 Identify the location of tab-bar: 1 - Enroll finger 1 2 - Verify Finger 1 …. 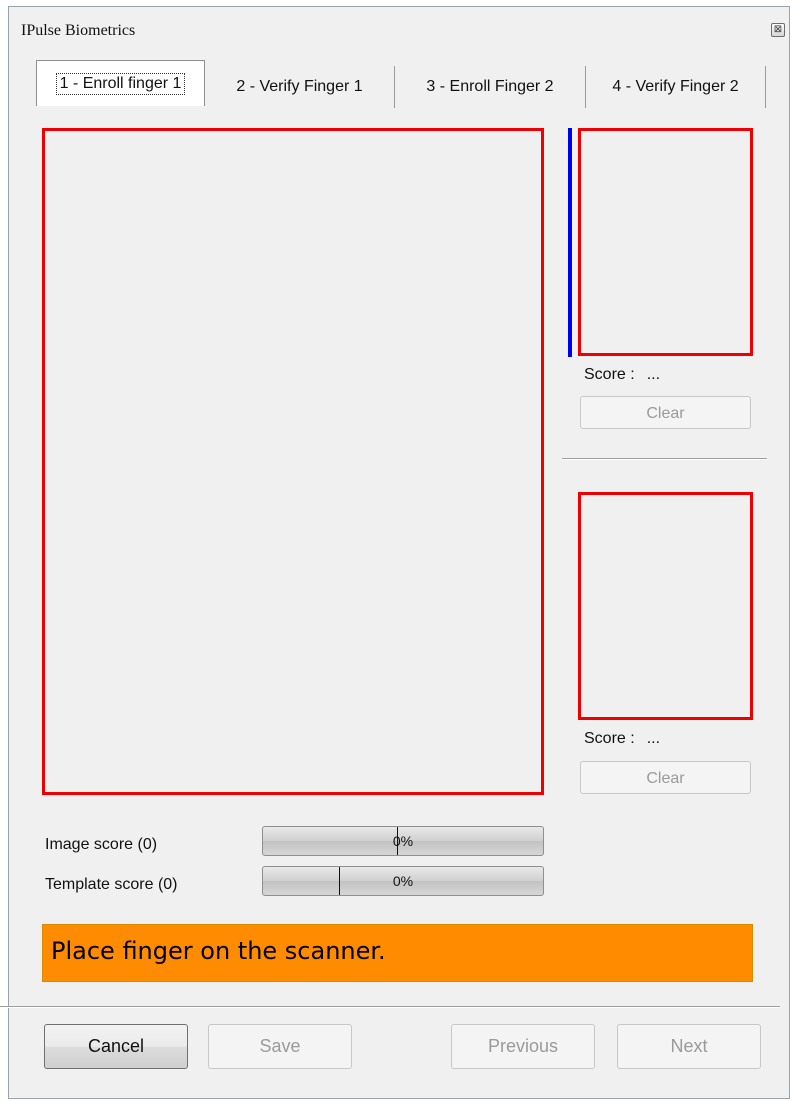
(399, 87).